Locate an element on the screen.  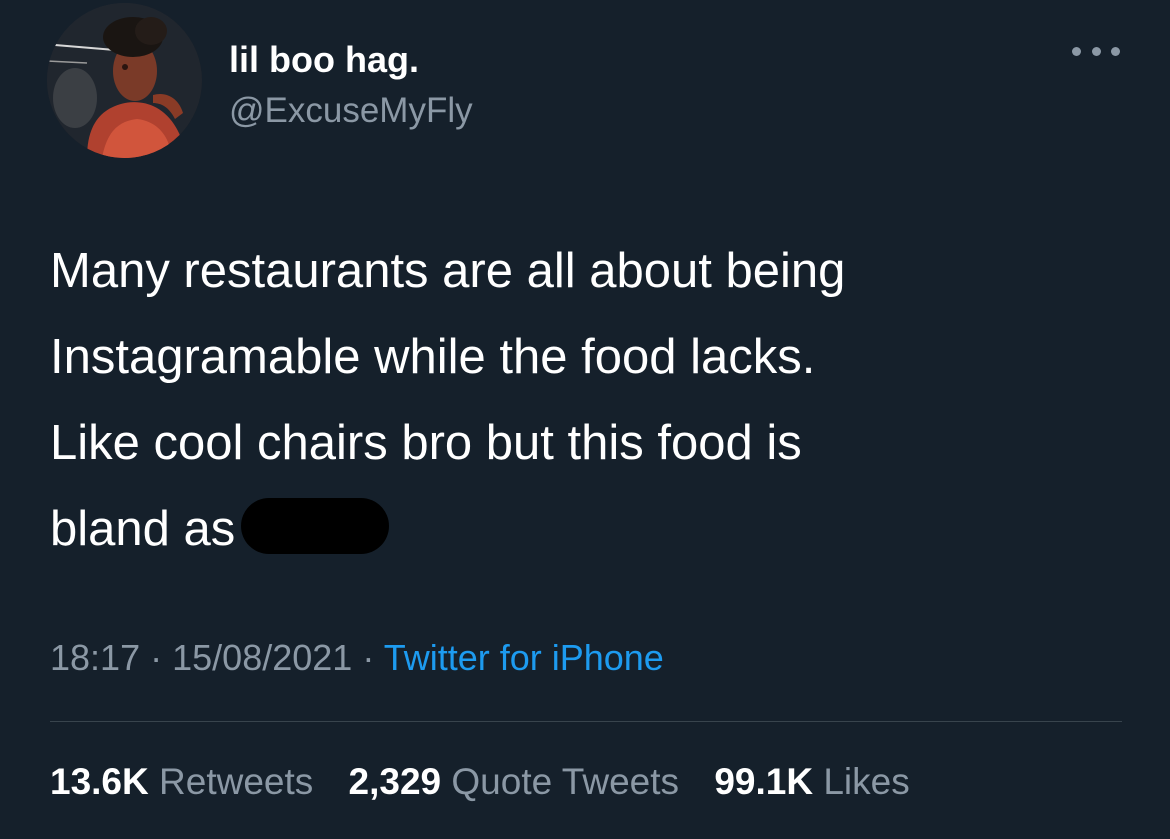
tweet-text-line: Instagramable while the food lacks. is located at coordinates (433, 357).